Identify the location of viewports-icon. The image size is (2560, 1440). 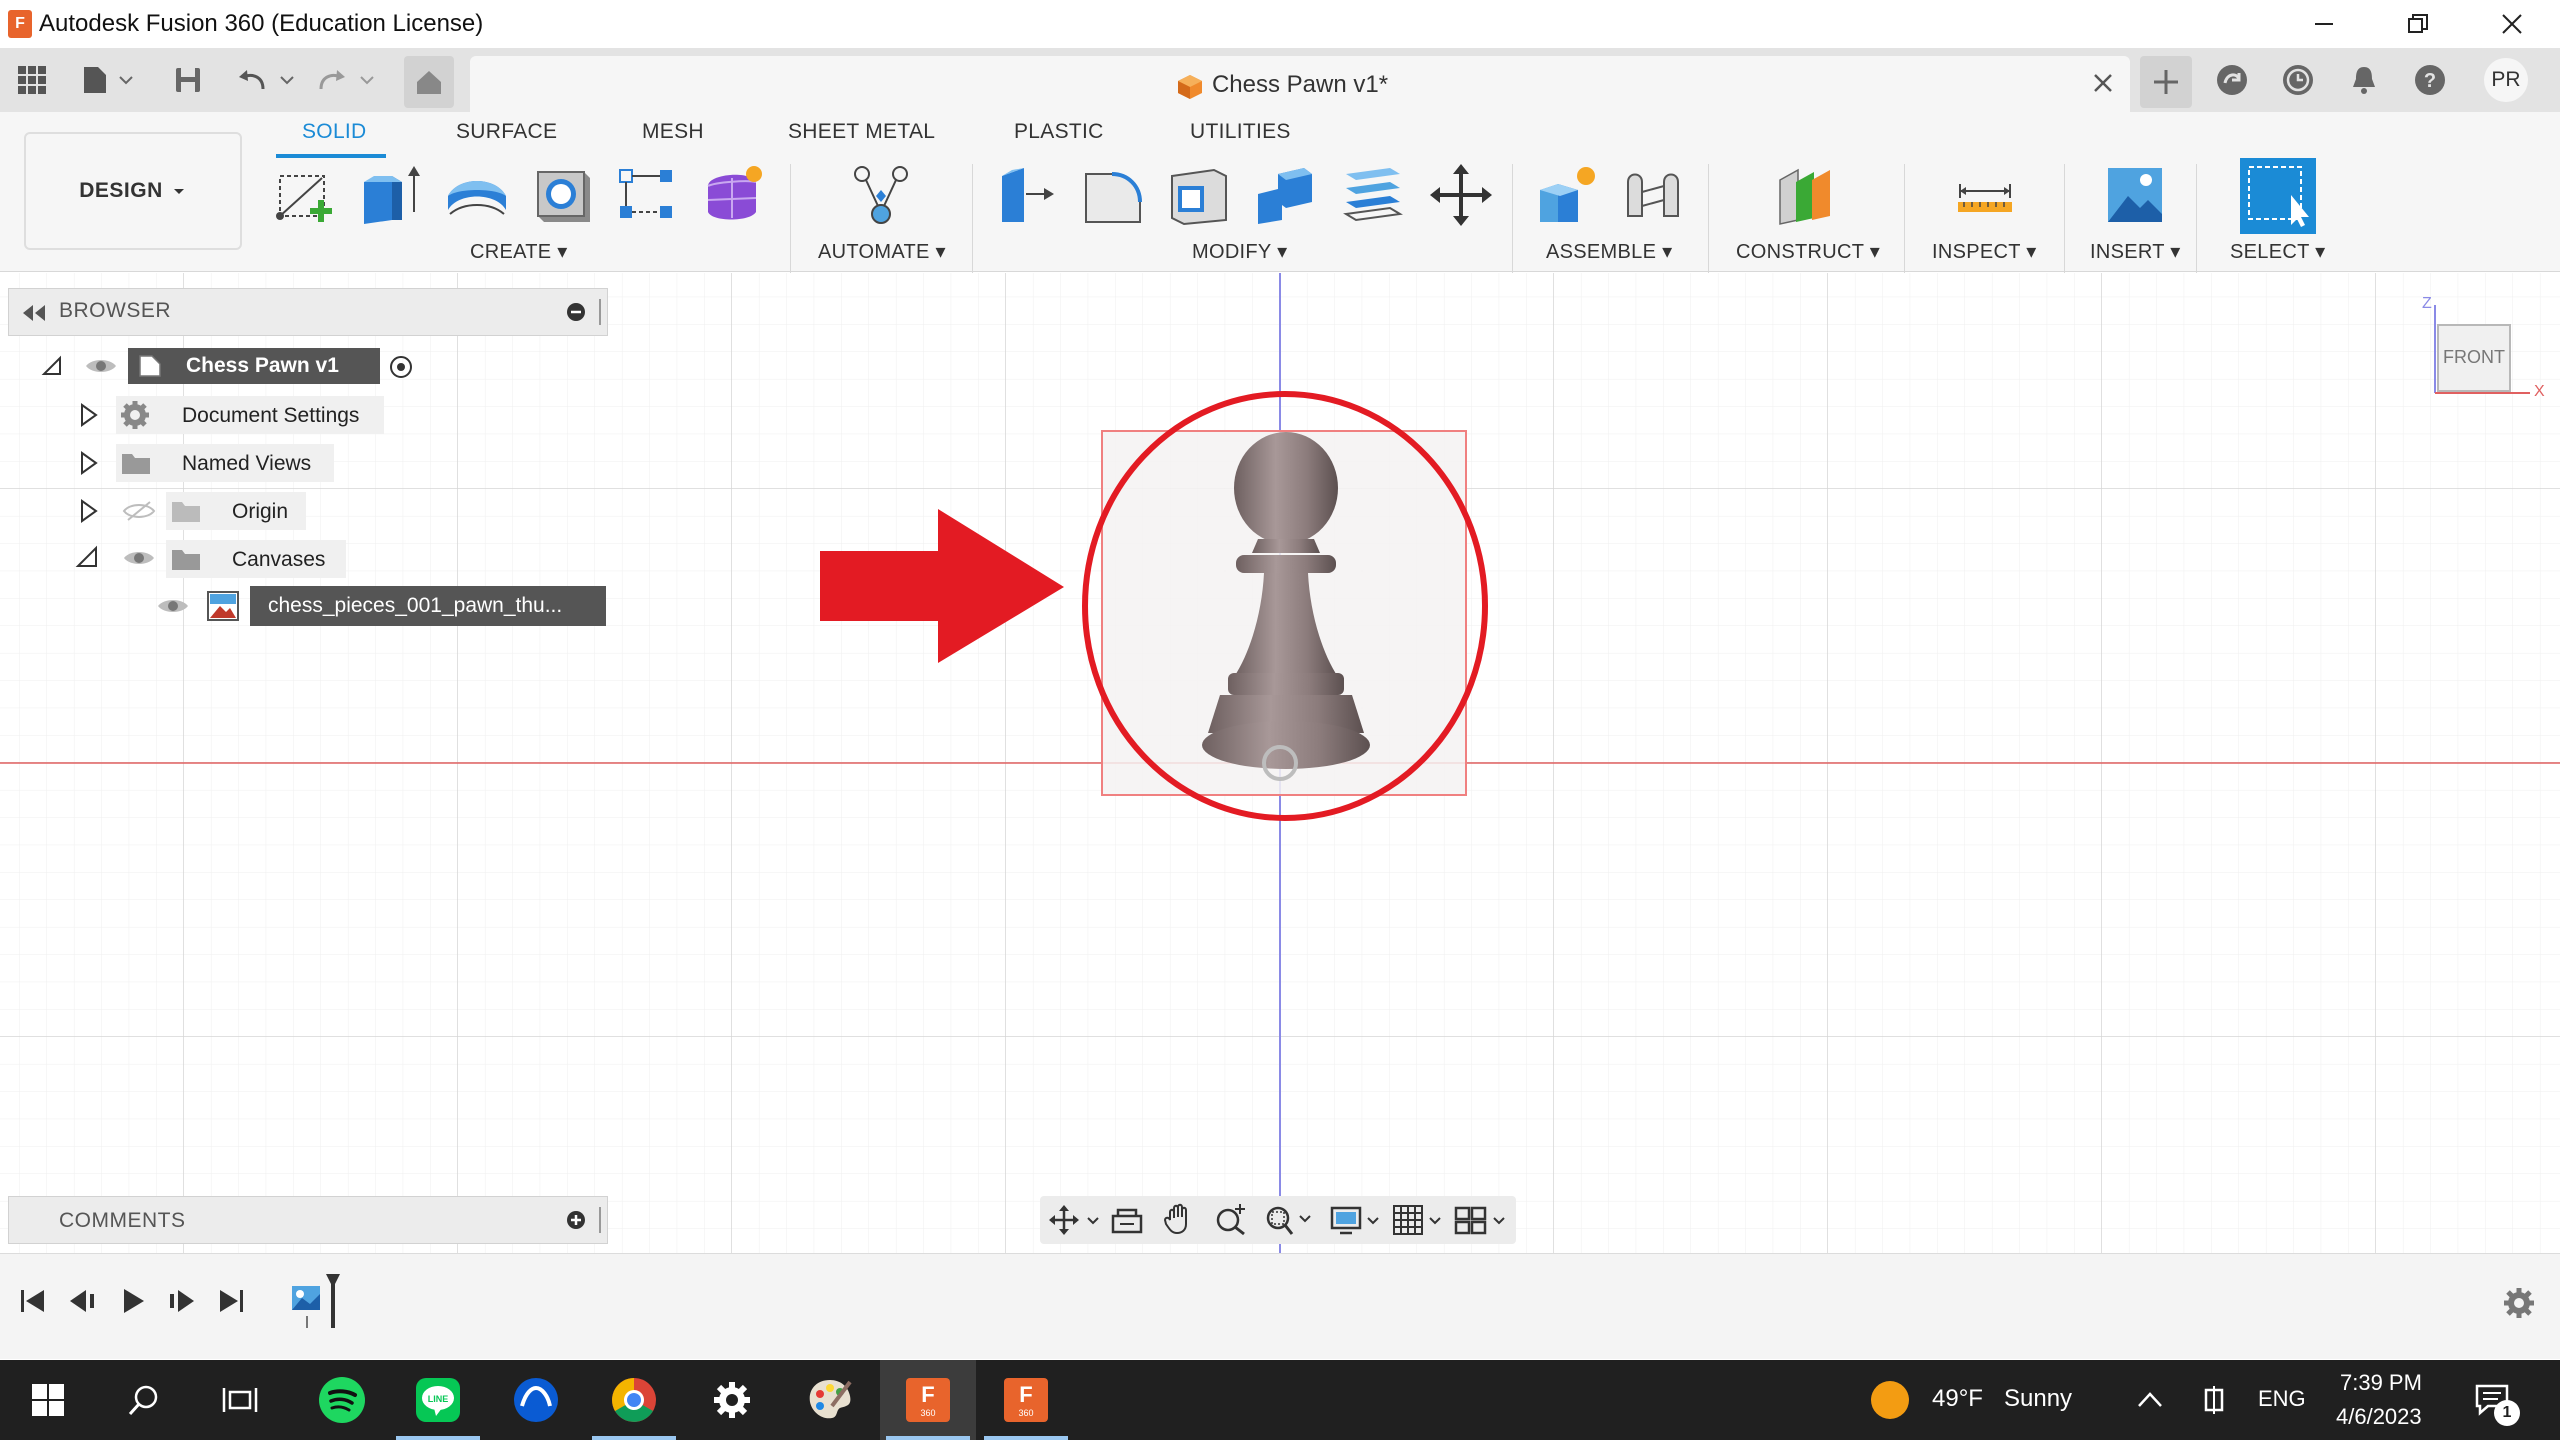
(1482, 1220).